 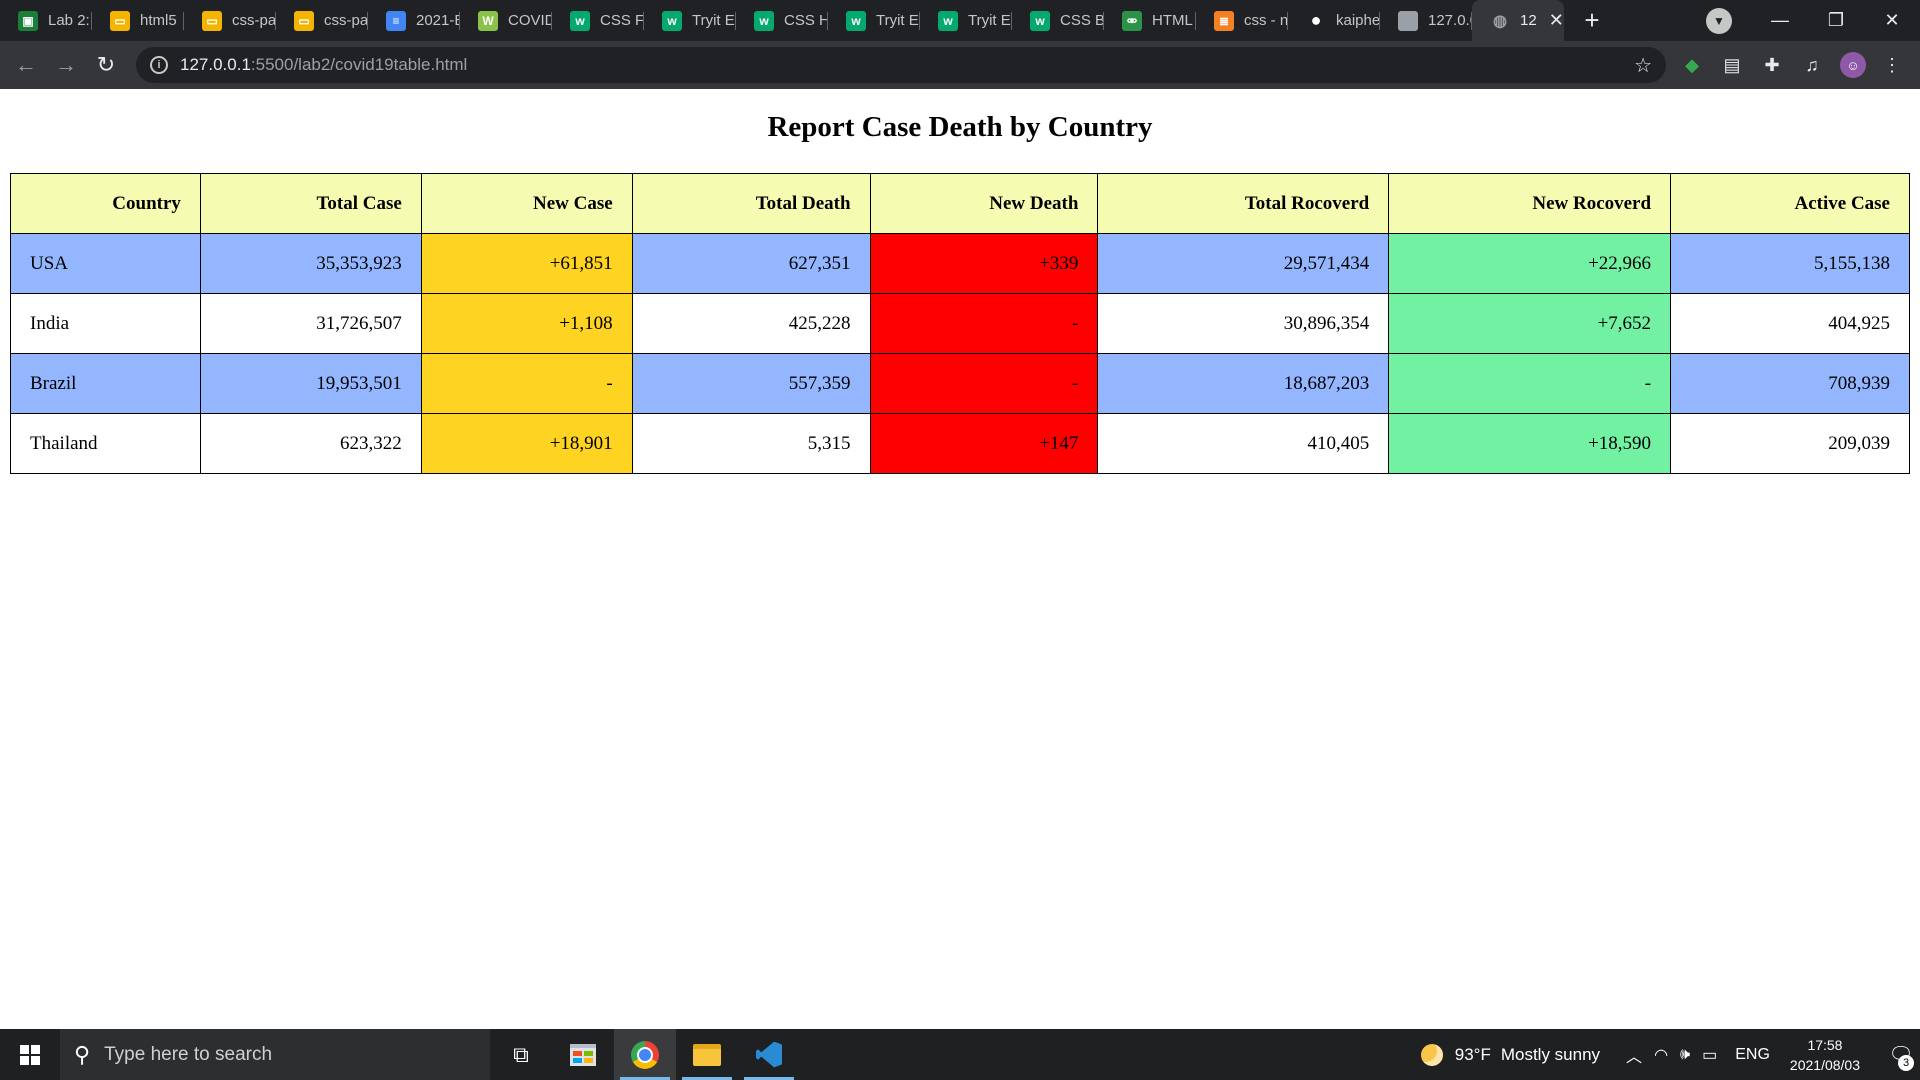 What do you see at coordinates (1242, 20) in the screenshot?
I see `browser-tab: ≣ css - n` at bounding box center [1242, 20].